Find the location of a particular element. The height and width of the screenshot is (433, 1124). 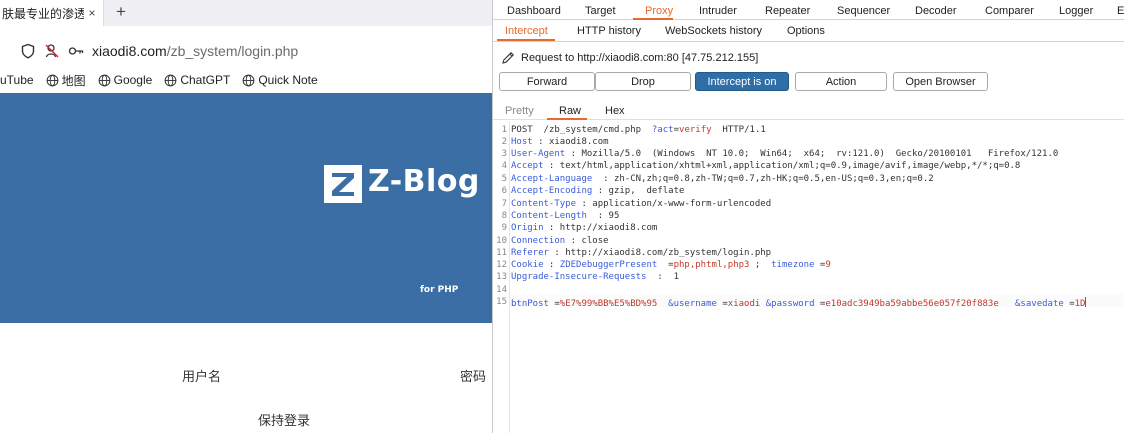

forward-button: Forward is located at coordinates (547, 81).